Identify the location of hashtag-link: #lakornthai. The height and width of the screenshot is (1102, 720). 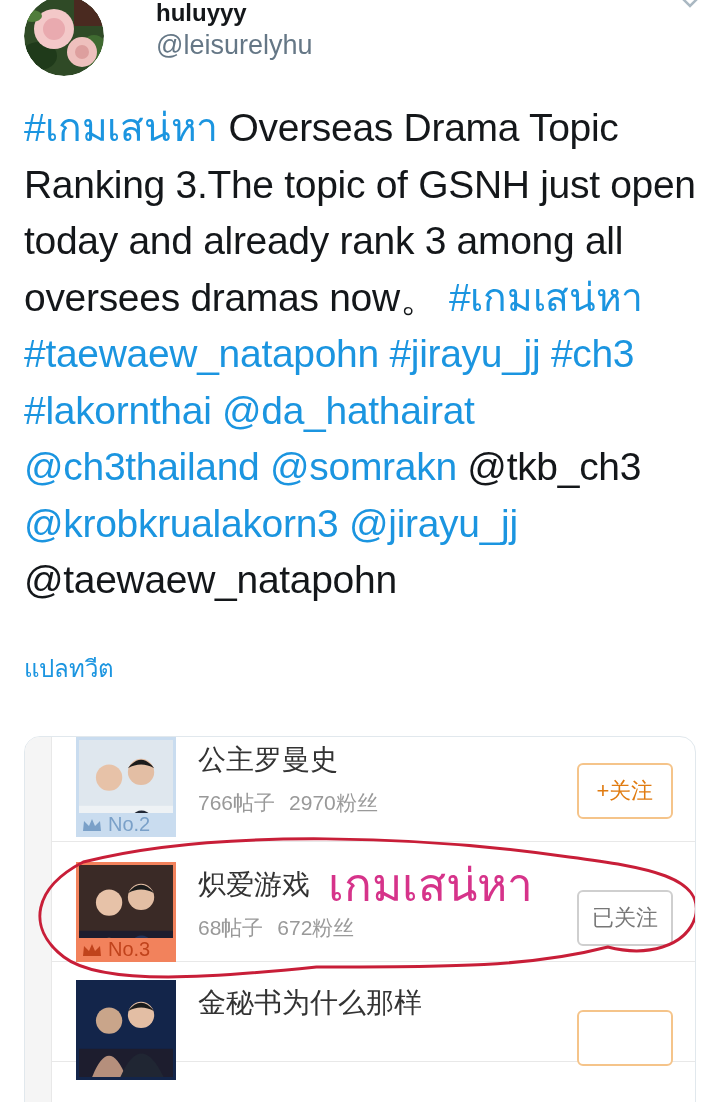
(118, 410).